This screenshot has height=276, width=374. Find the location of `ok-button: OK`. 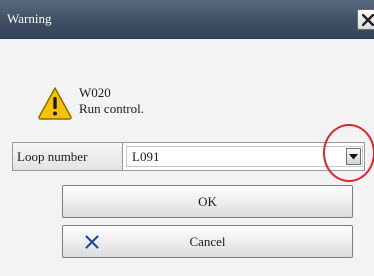

ok-button: OK is located at coordinates (207, 201).